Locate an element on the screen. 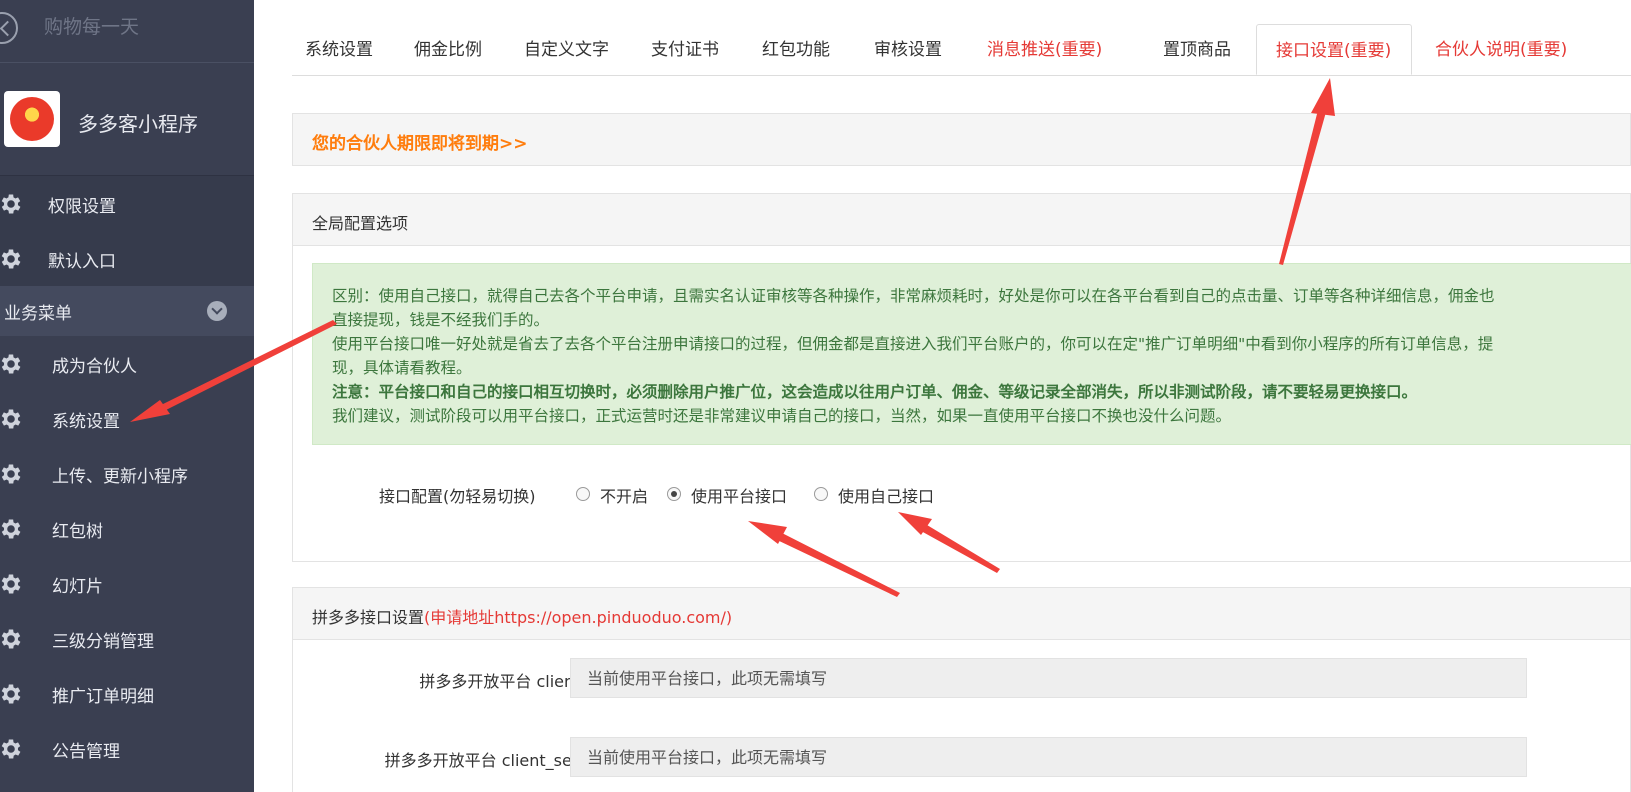 This screenshot has height=792, width=1631. radio-platform-interface: 使用平台接口 is located at coordinates (737, 494).